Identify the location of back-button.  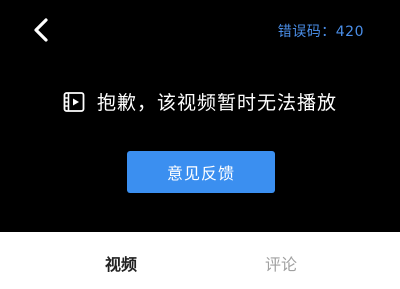
(42, 30).